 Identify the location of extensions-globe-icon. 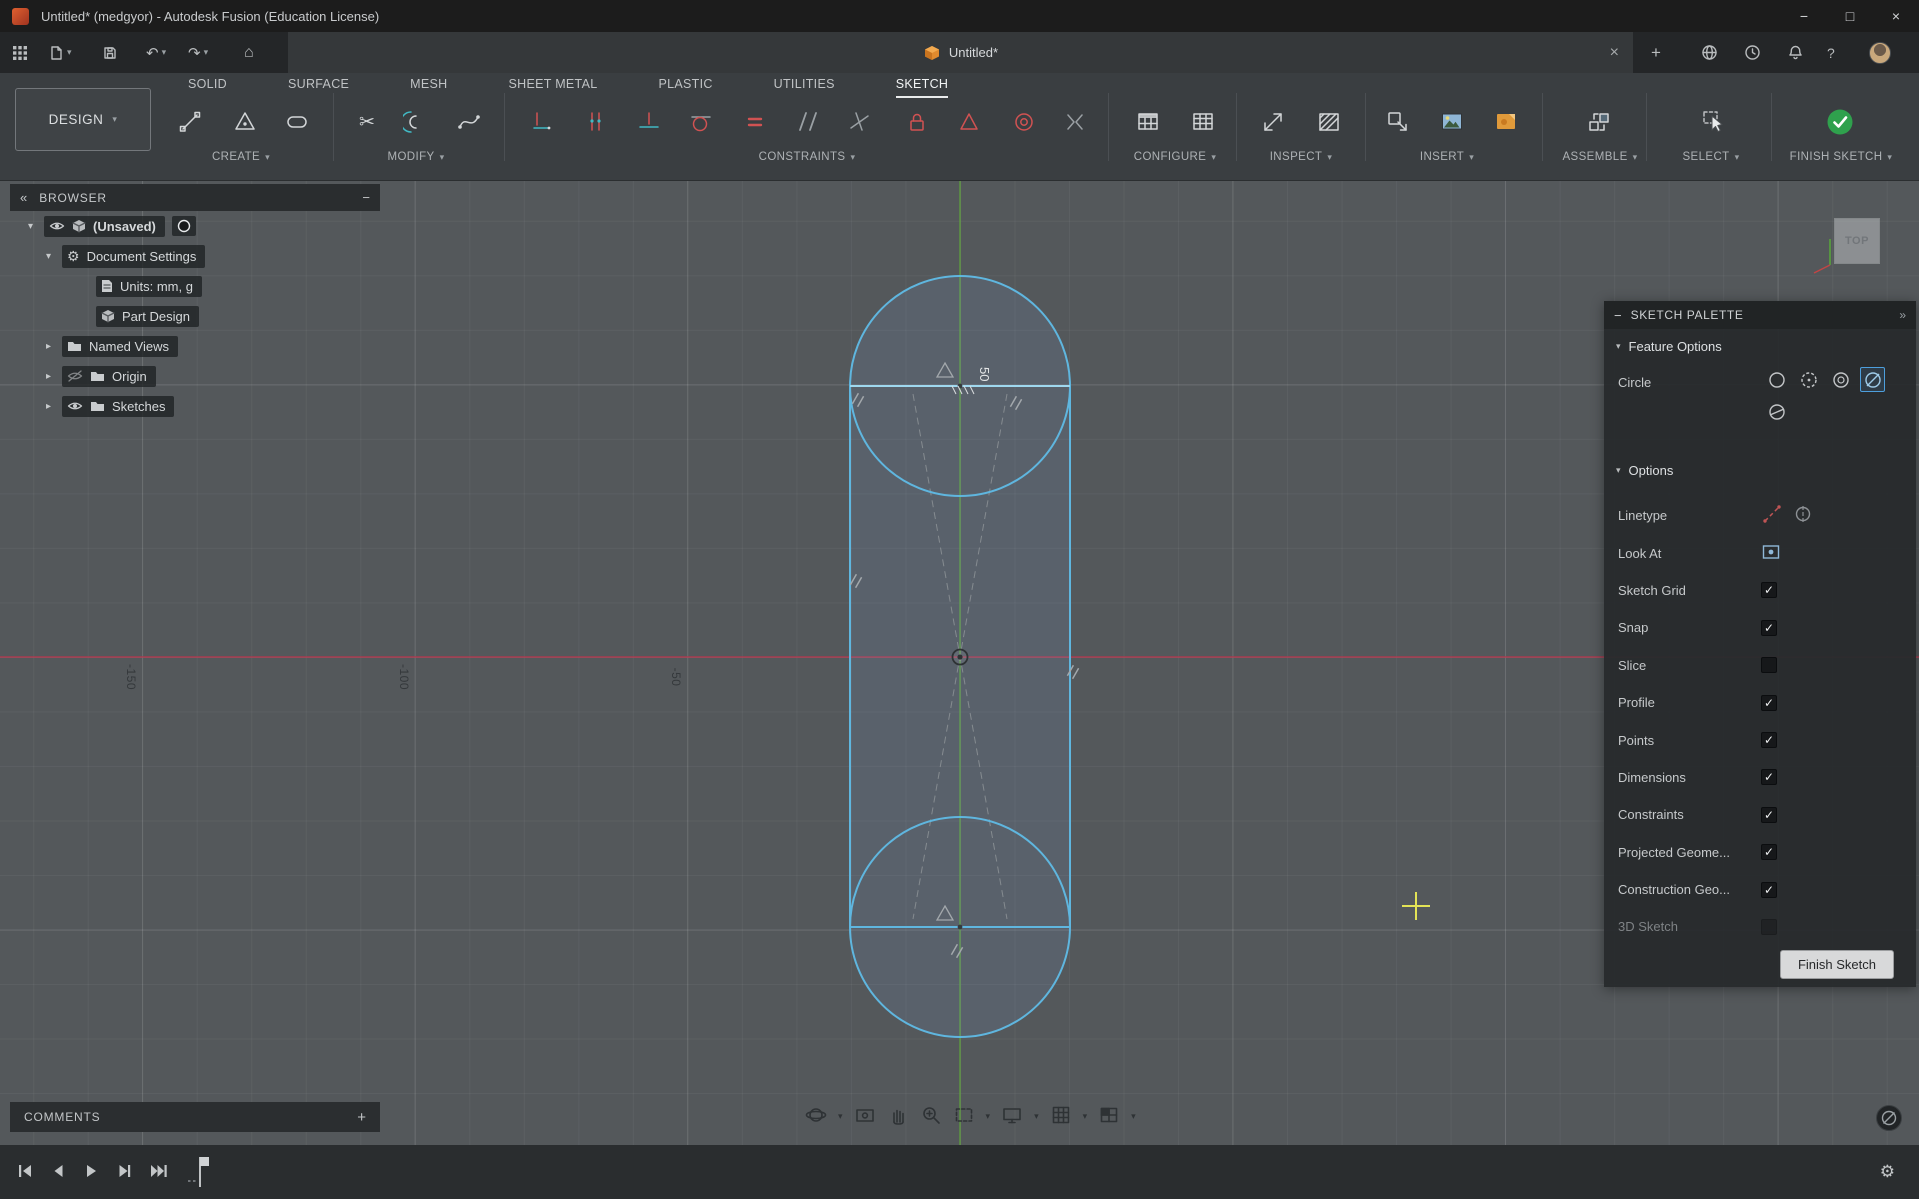
(1709, 52).